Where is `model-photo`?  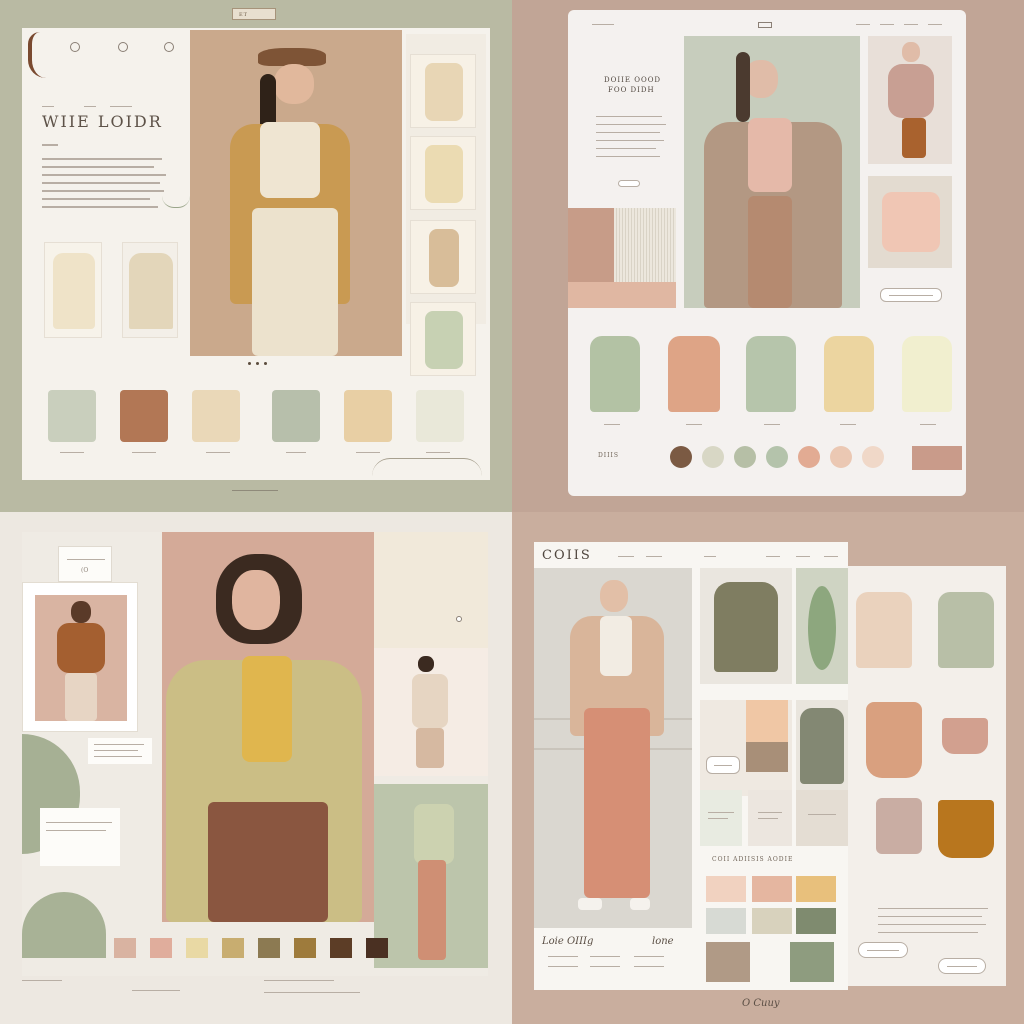 model-photo is located at coordinates (81, 658).